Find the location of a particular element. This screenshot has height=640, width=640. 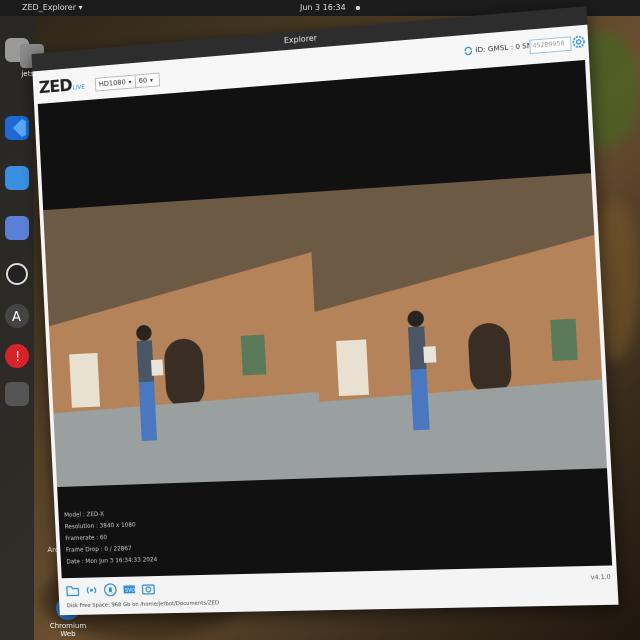

screen-icon is located at coordinates (17, 228).